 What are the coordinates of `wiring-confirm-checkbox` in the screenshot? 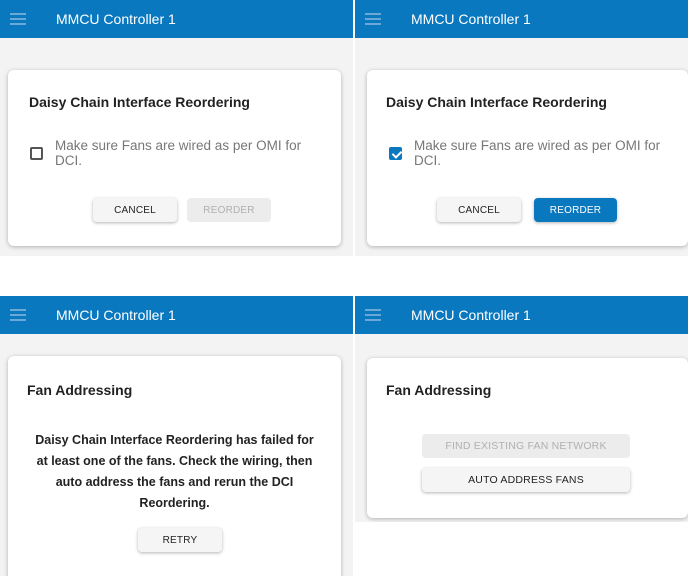 It's located at (36, 153).